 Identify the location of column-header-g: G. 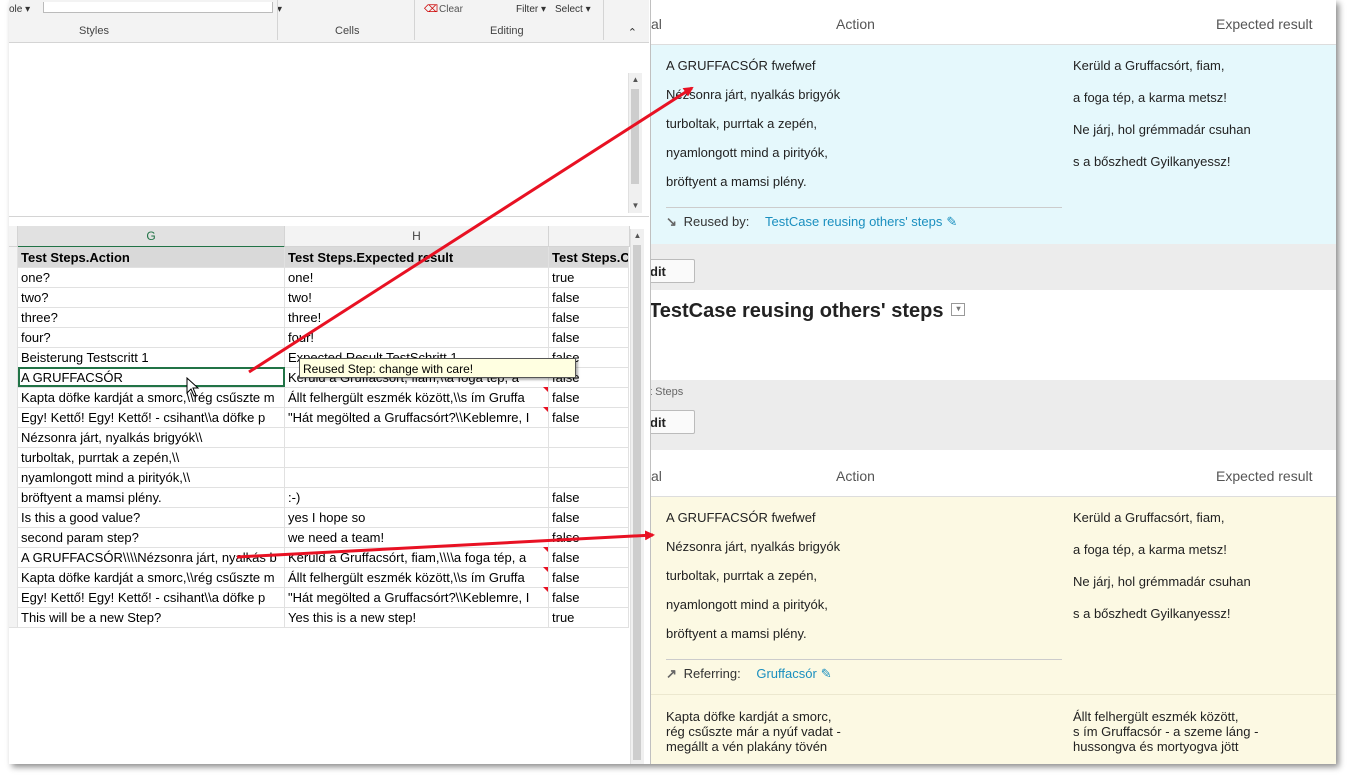
(151, 237).